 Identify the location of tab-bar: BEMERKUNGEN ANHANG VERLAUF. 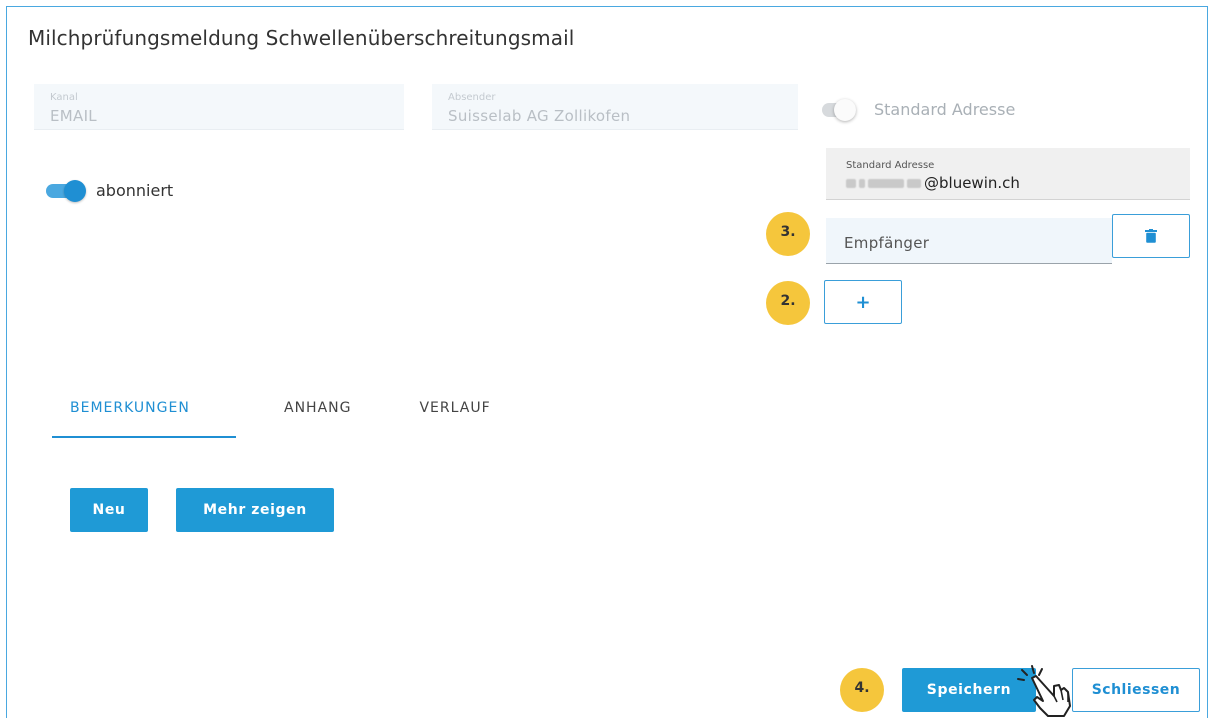
(271, 419).